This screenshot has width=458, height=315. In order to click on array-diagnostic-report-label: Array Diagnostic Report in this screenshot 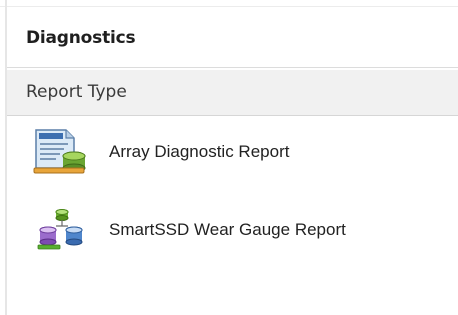, I will do `click(199, 151)`.